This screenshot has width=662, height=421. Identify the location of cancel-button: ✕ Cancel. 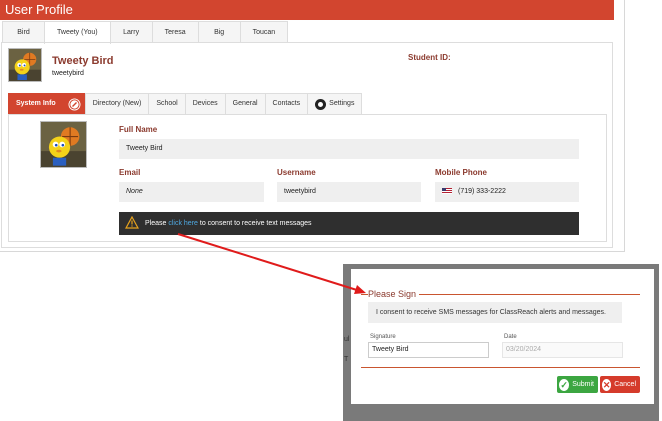
(620, 384).